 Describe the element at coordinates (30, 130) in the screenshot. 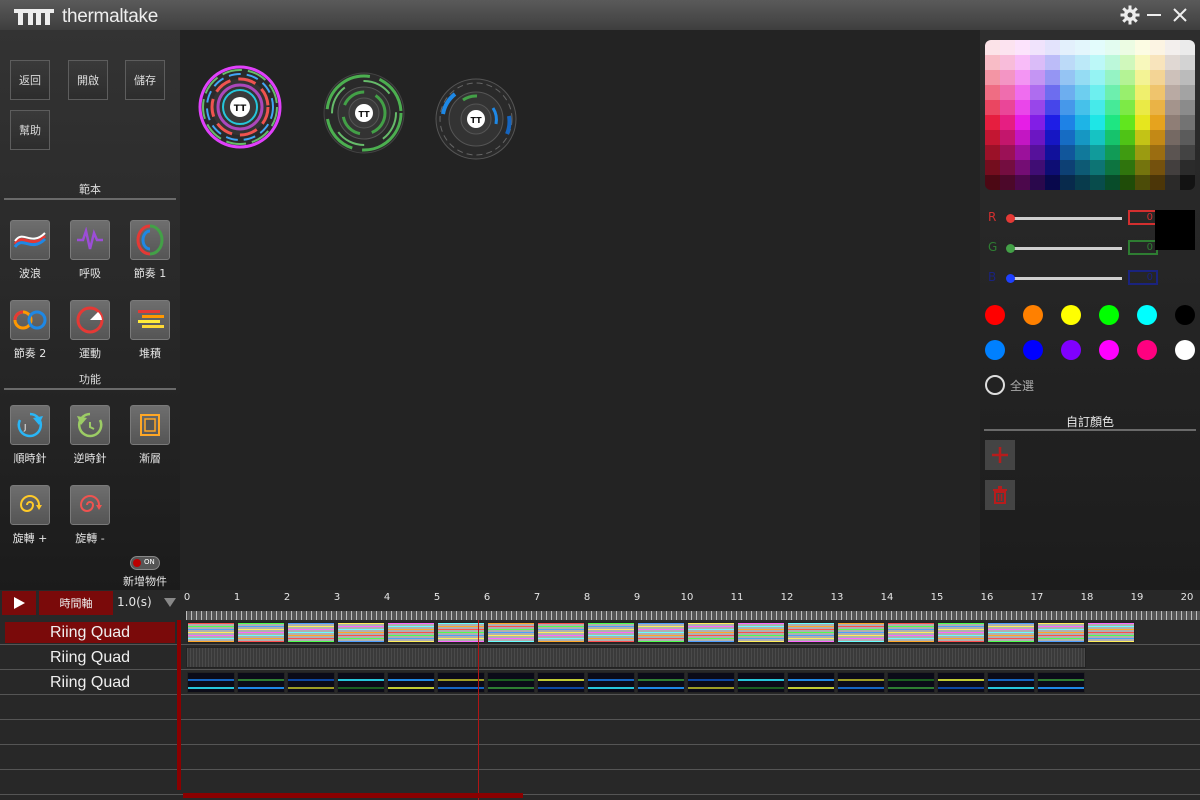

I see `help-button: 幫助` at that location.